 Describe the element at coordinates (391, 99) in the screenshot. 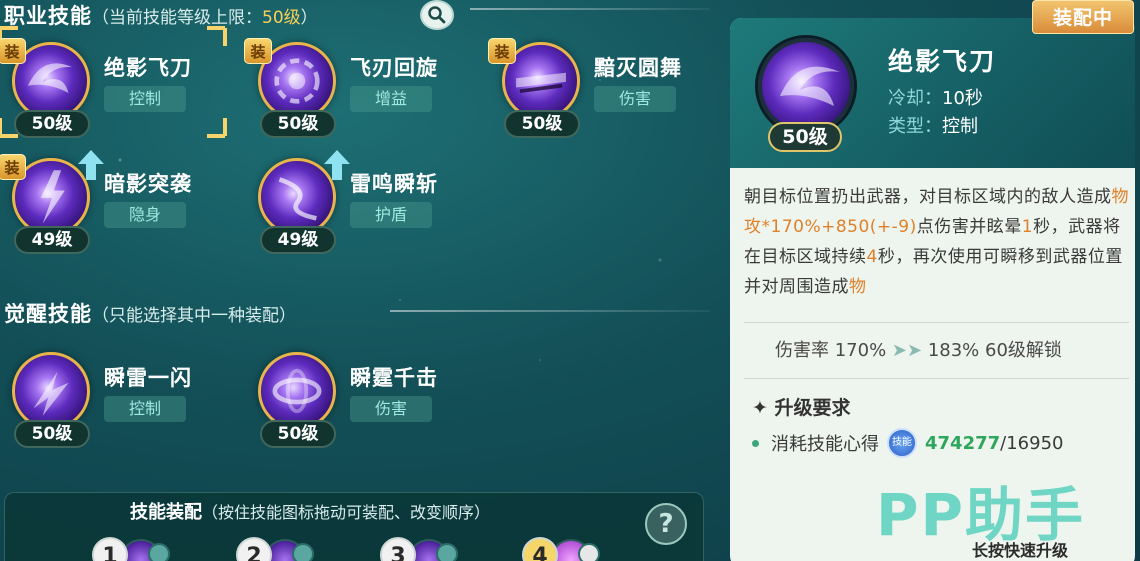

I see `skill-tag: 增益` at that location.